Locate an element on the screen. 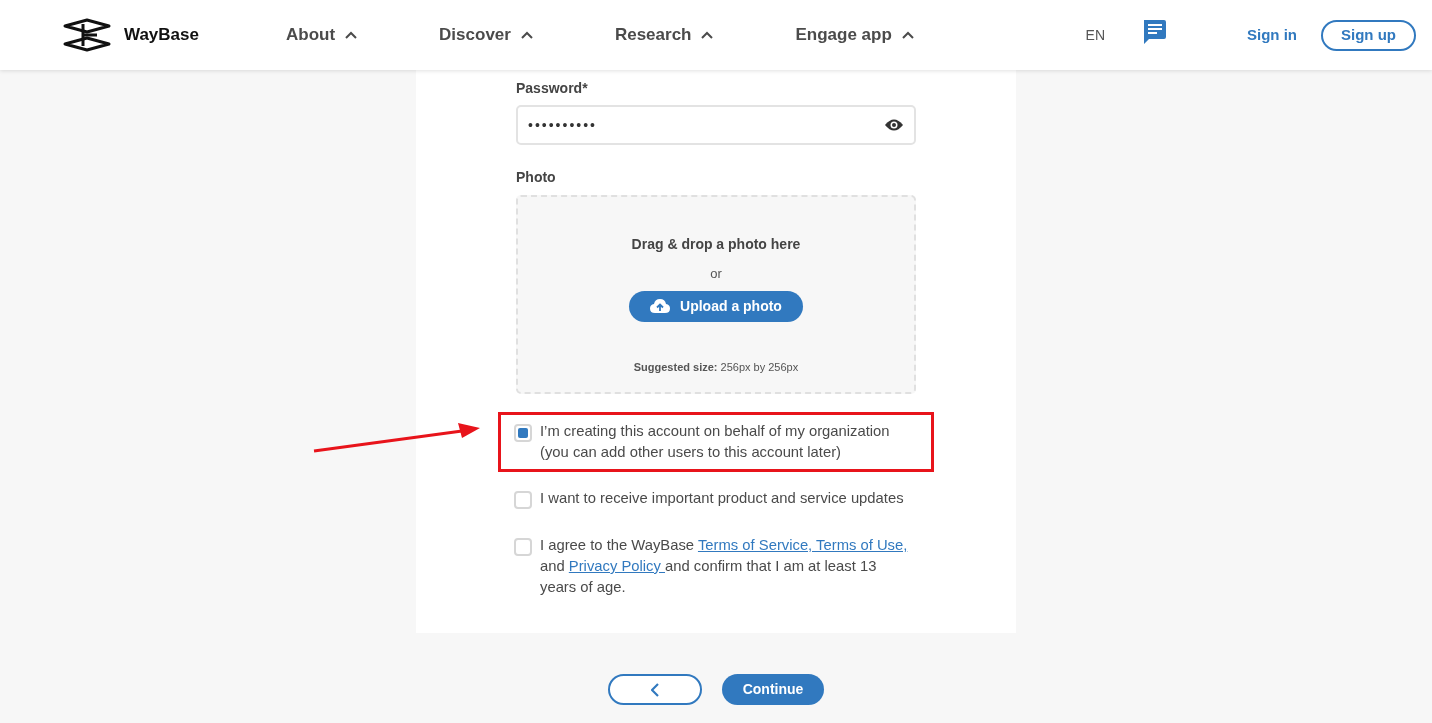 This screenshot has width=1432, height=723. policy-link: Privacy Policy is located at coordinates (616, 566).